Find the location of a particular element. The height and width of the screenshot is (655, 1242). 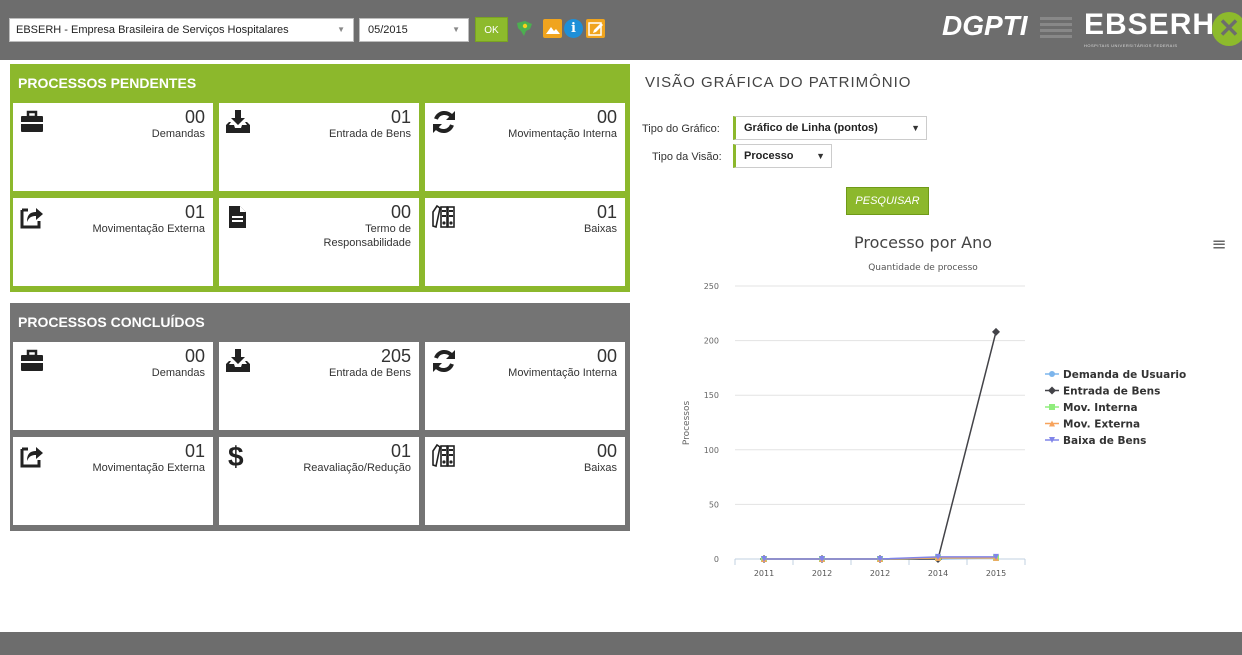

done-mov-interna-tile: 00 Movimentação Interna is located at coordinates (525, 386).